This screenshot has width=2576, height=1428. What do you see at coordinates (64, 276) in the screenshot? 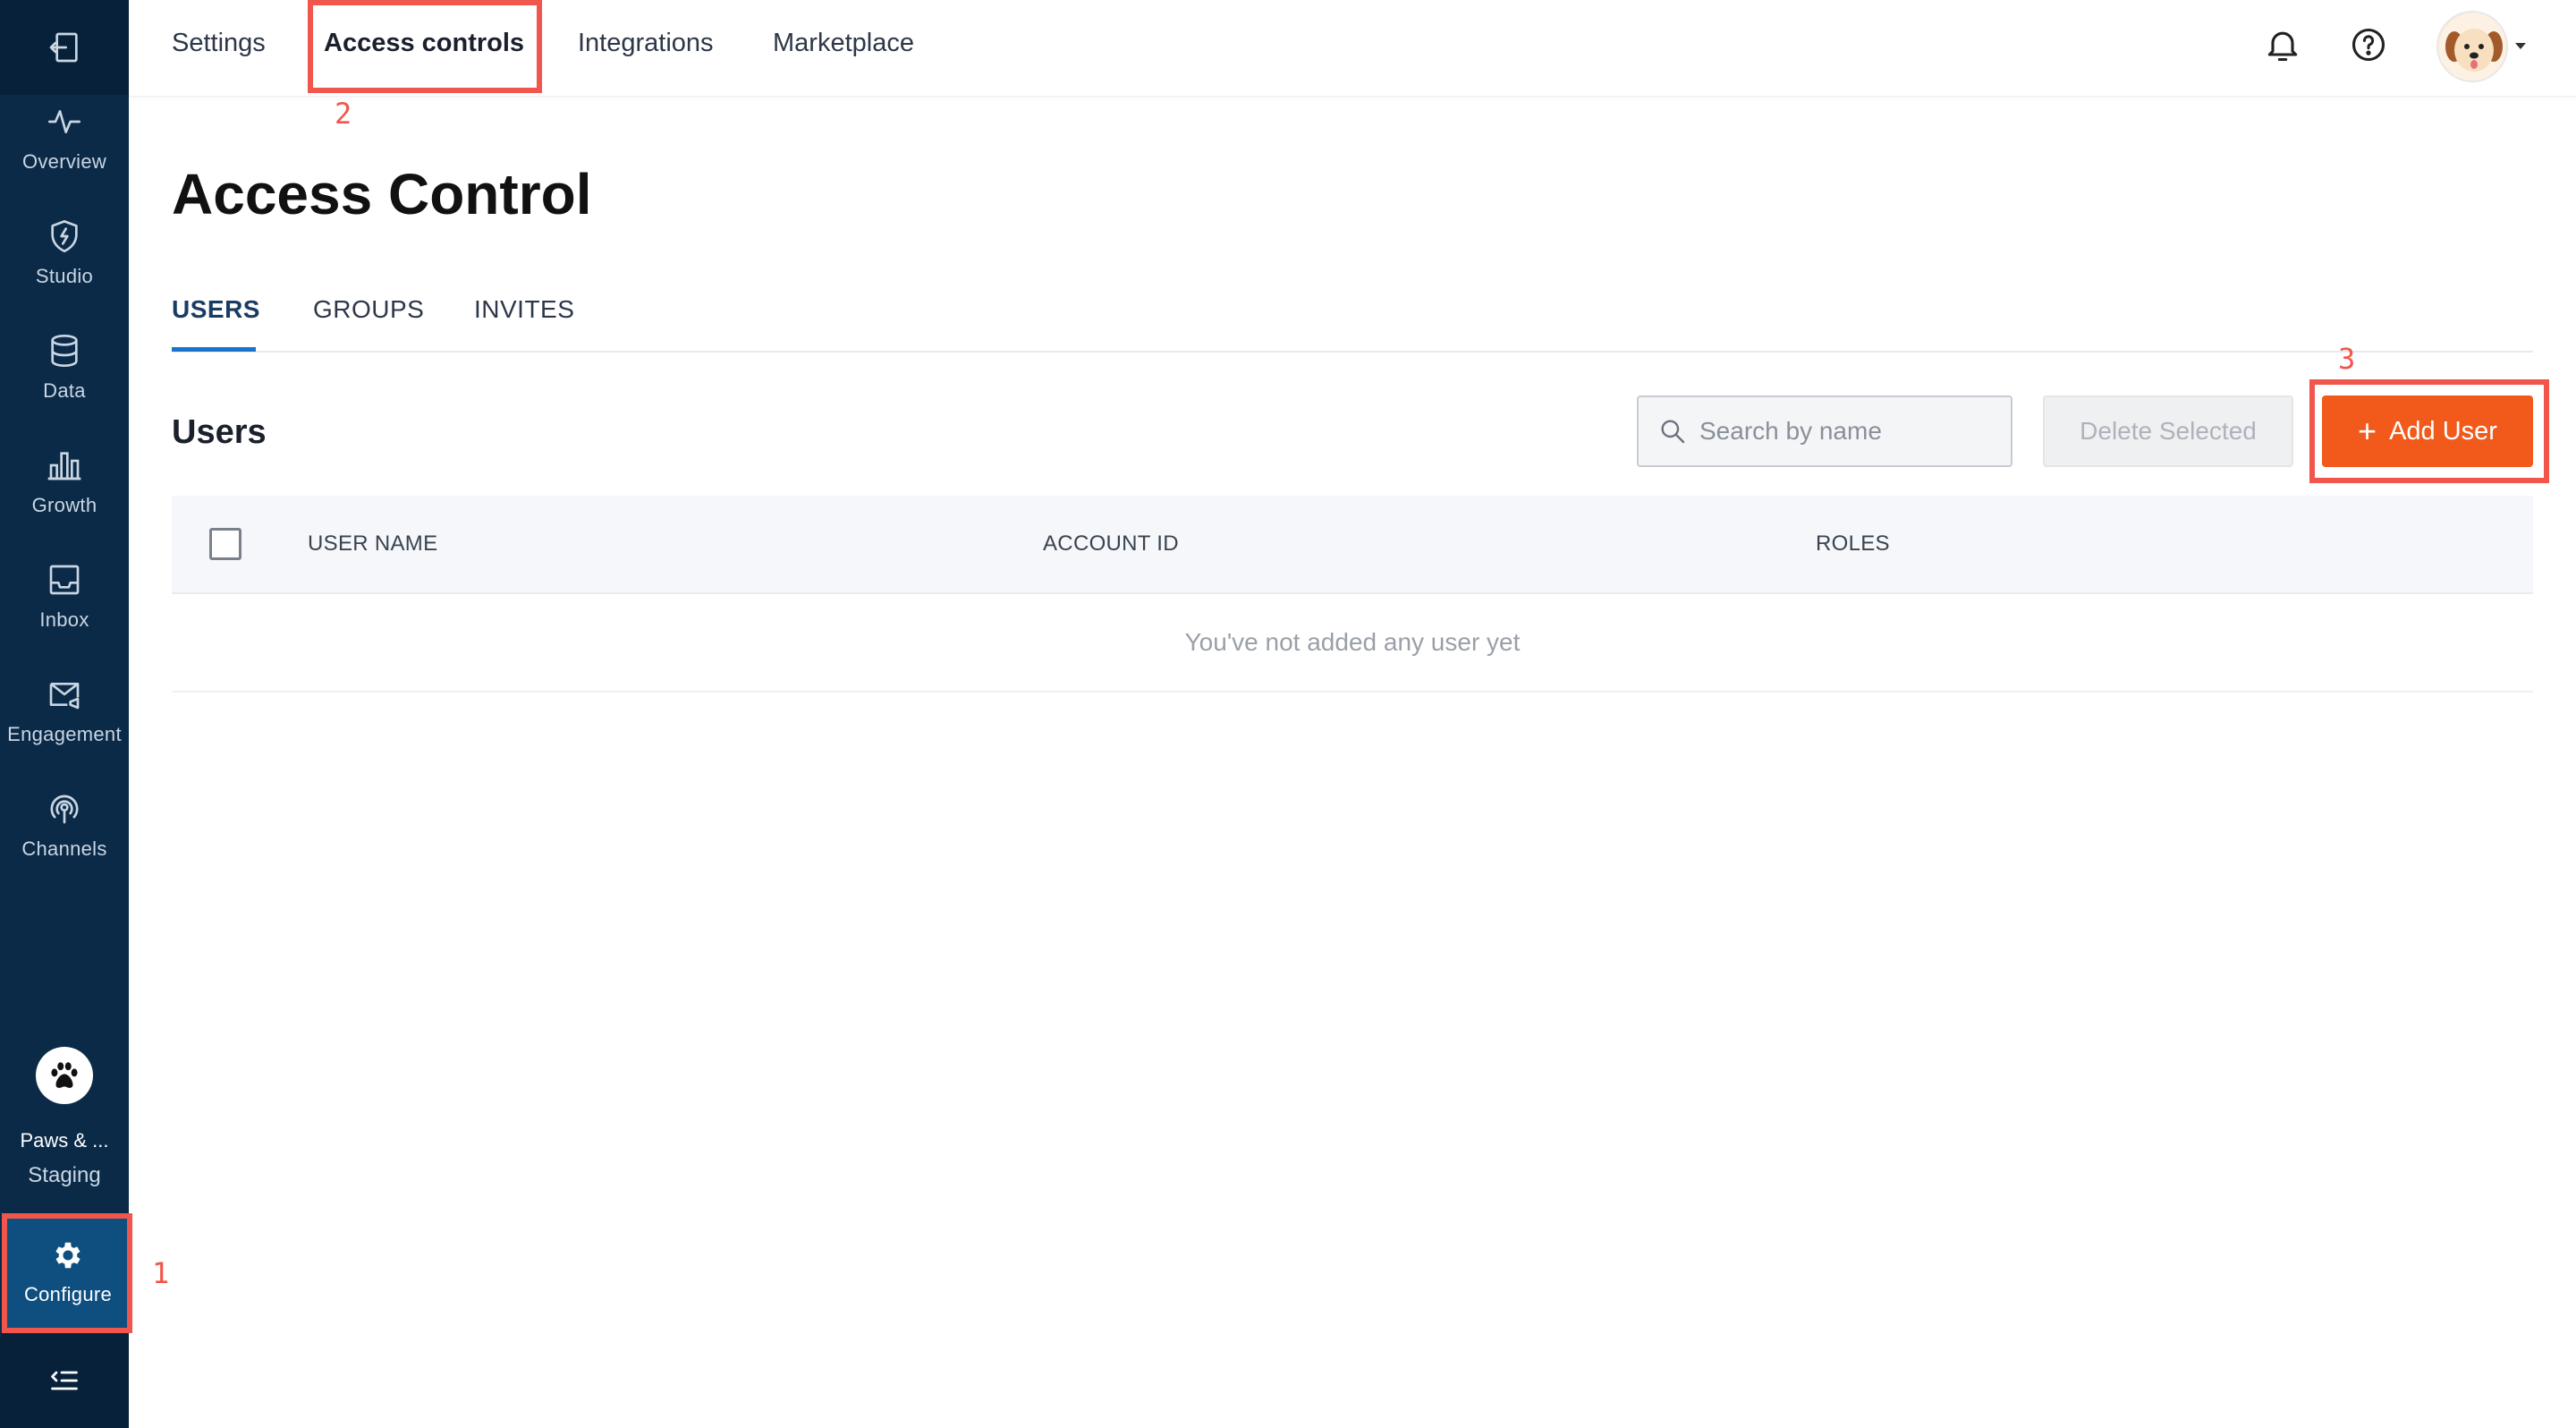
I see `sidebar-item-label: Studio` at bounding box center [64, 276].